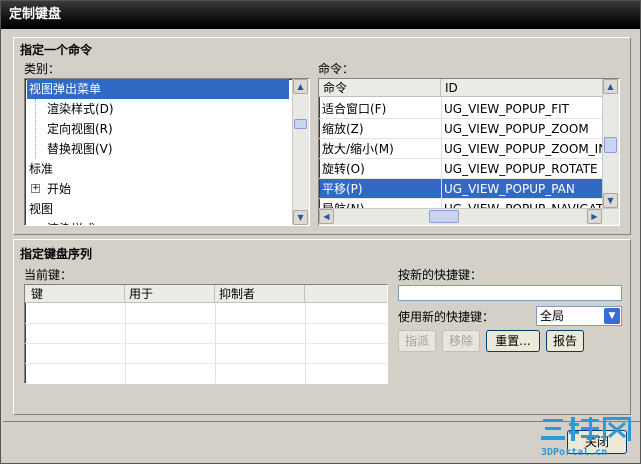  Describe the element at coordinates (170, 294) in the screenshot. I see `used-for-column-header: 用于` at that location.